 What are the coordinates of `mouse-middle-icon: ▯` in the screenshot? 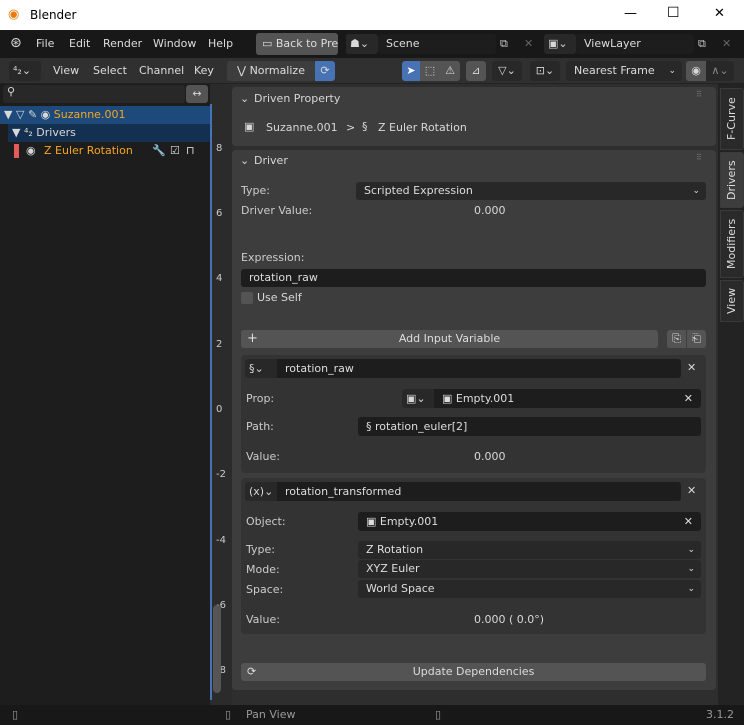 It's located at (228, 714).